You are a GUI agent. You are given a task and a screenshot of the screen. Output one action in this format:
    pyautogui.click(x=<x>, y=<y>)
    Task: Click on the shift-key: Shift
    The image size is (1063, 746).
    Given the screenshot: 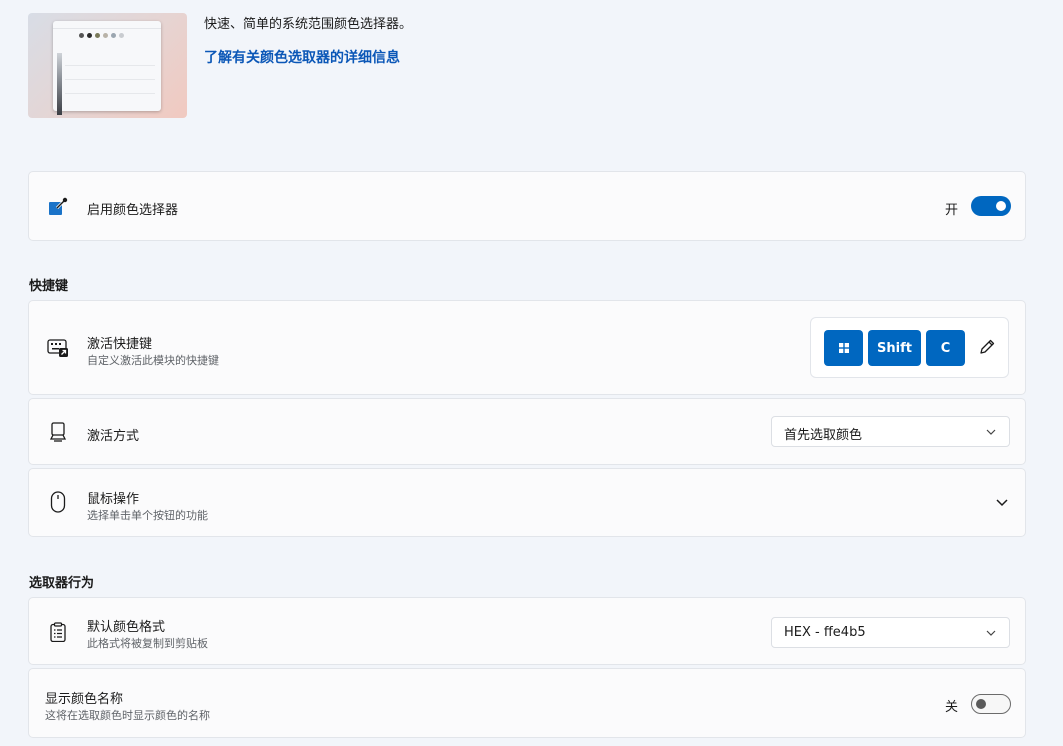 What is the action you would take?
    pyautogui.click(x=894, y=348)
    